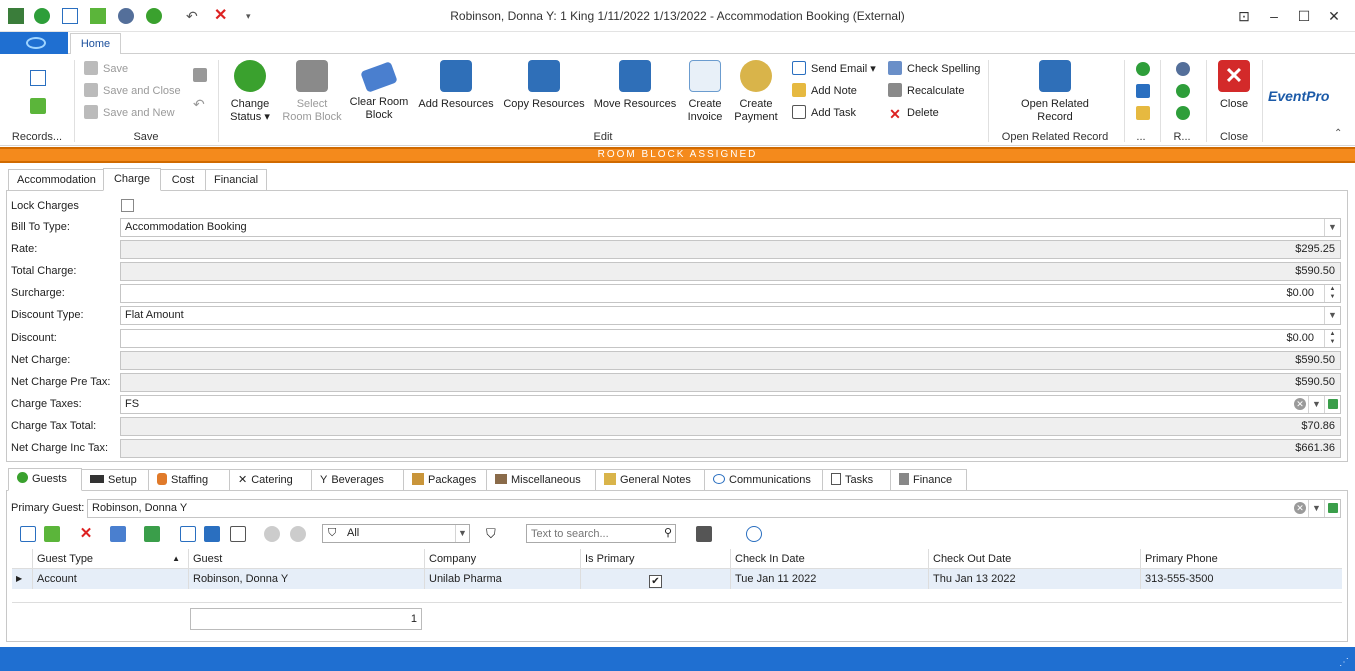  I want to click on delete-button: ✕ Delete, so click(913, 113).